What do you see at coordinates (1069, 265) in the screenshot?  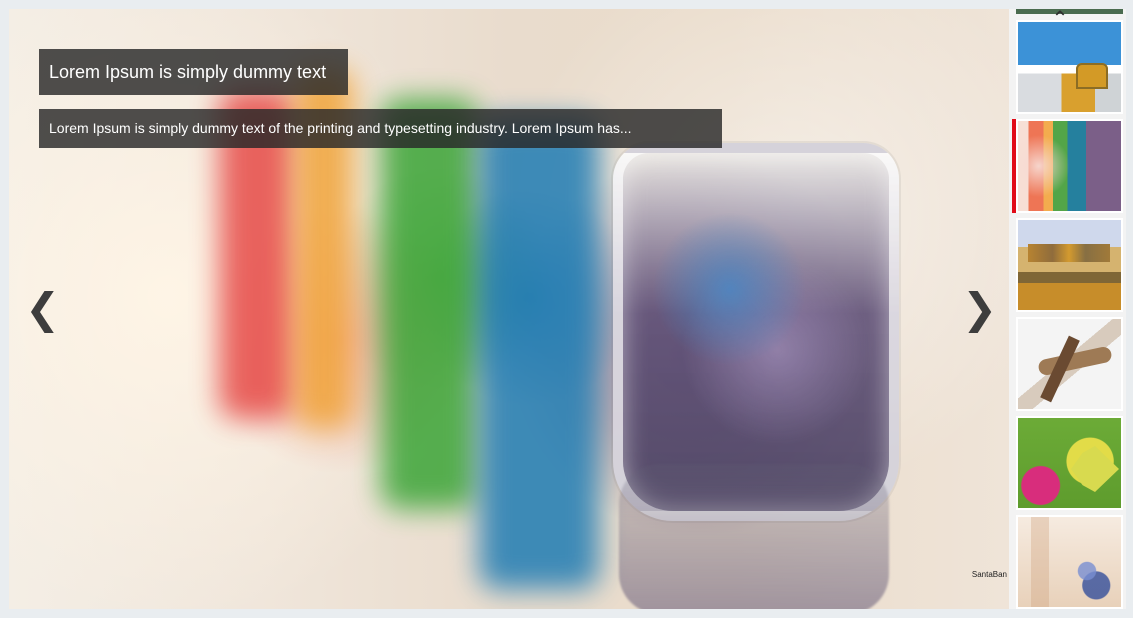 I see `thumbnail-sunset-temple` at bounding box center [1069, 265].